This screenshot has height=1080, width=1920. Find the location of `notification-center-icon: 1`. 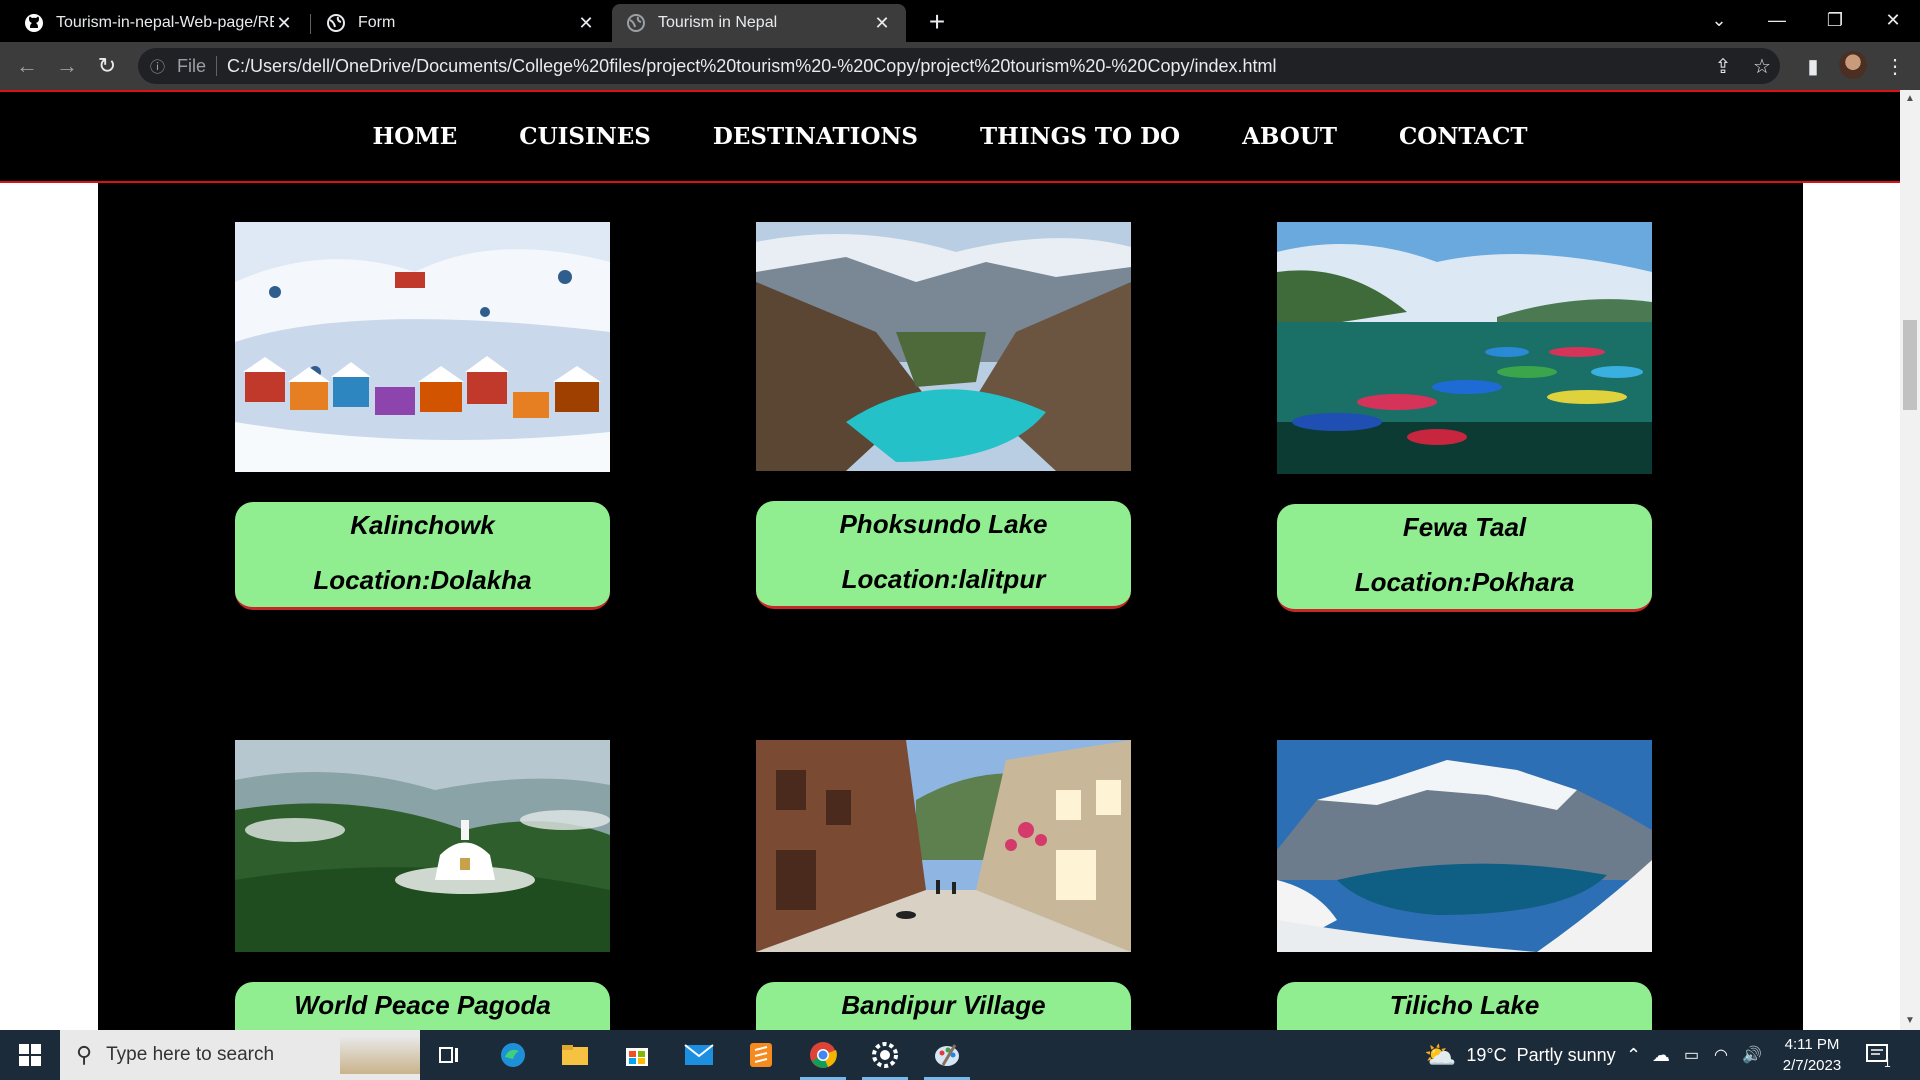

notification-center-icon: 1 is located at coordinates (1878, 1055).